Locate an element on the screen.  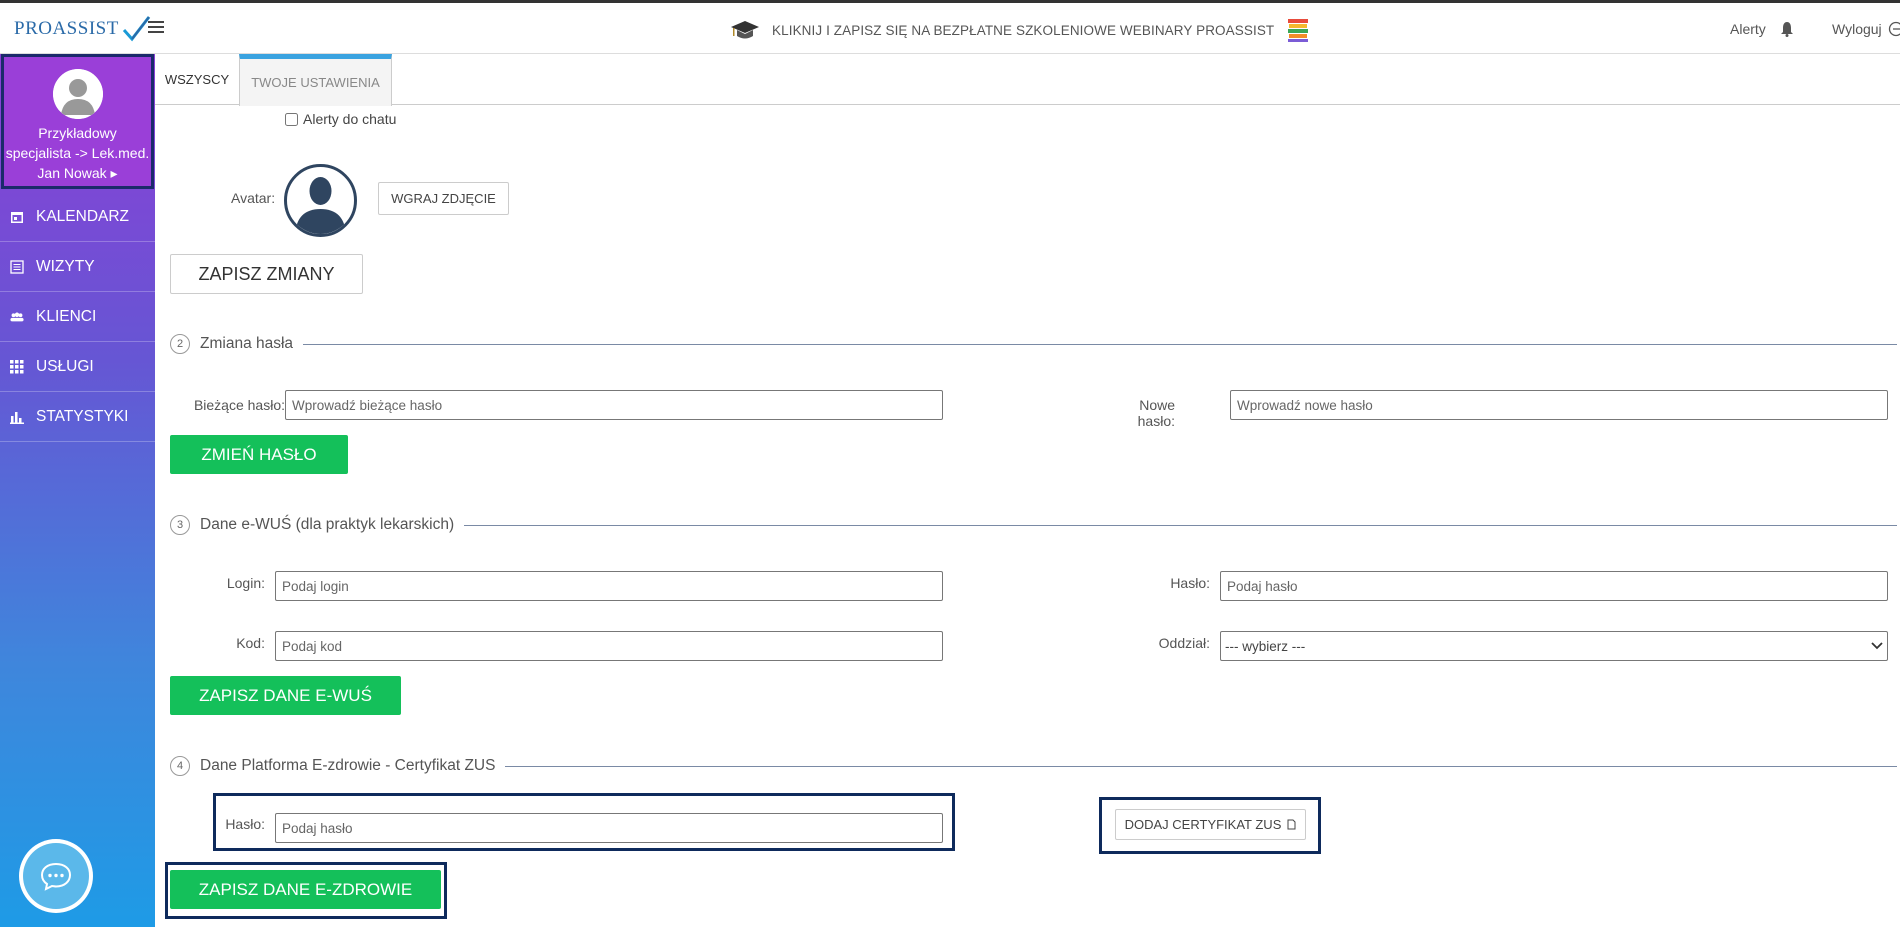
section-number: 3 is located at coordinates (180, 525).